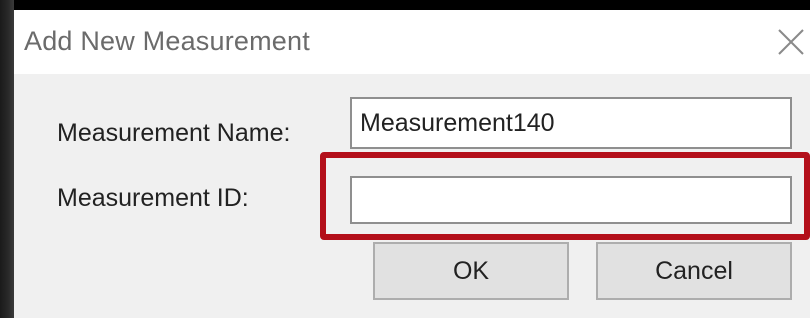 This screenshot has height=318, width=810. I want to click on close-button, so click(792, 42).